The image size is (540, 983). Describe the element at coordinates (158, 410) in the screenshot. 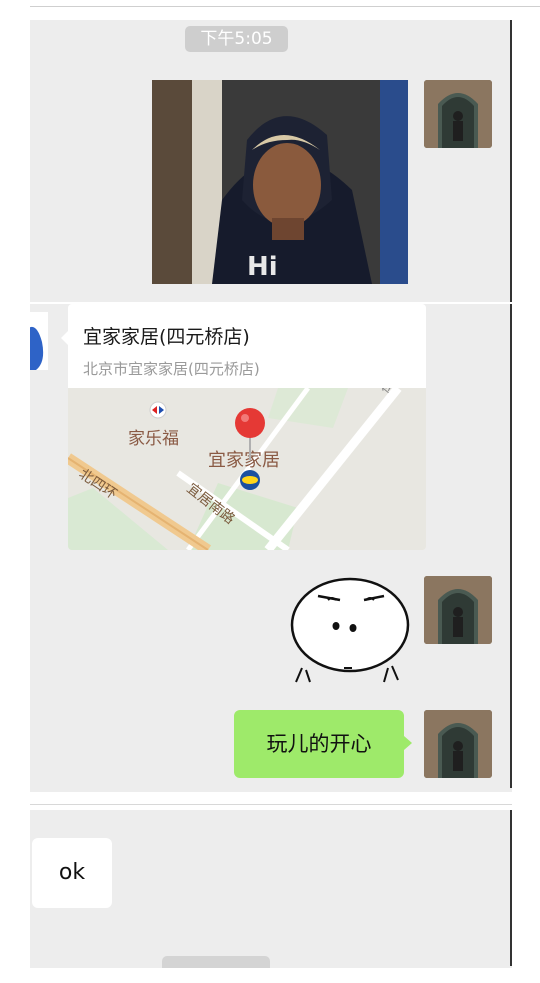

I see `carrefour-logo-icon` at that location.